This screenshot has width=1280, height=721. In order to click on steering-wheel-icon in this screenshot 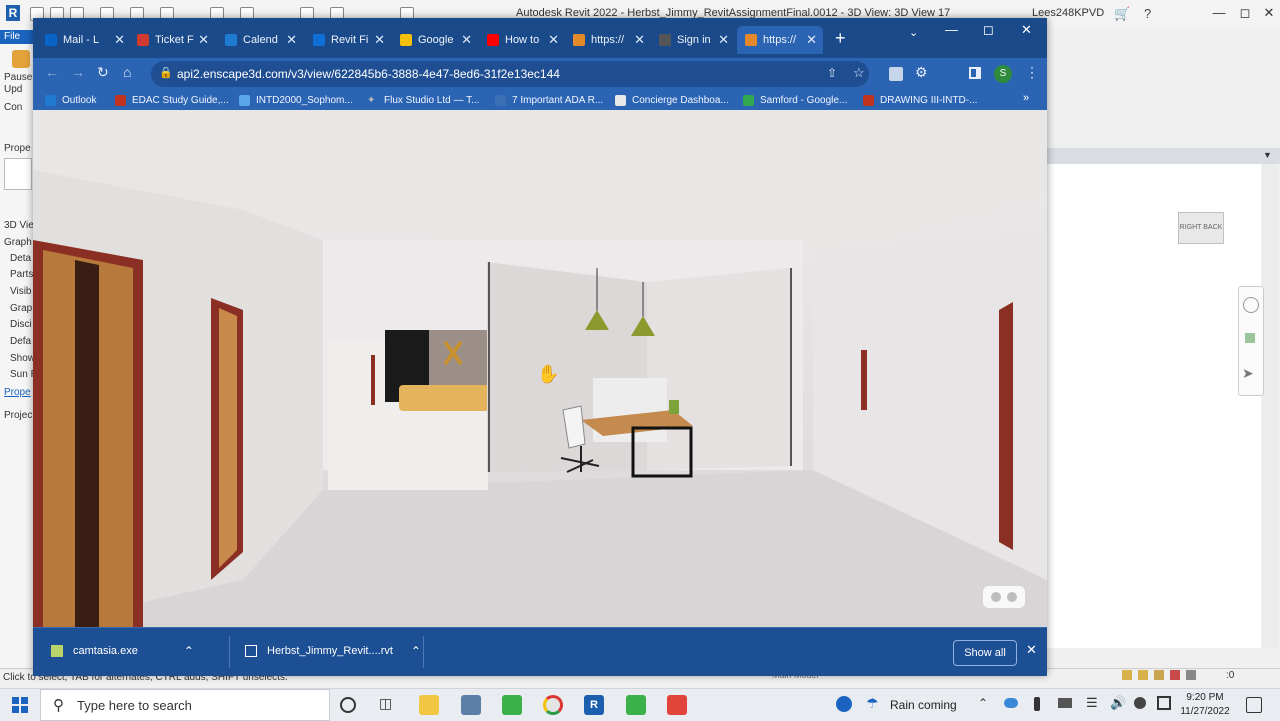, I will do `click(1251, 305)`.